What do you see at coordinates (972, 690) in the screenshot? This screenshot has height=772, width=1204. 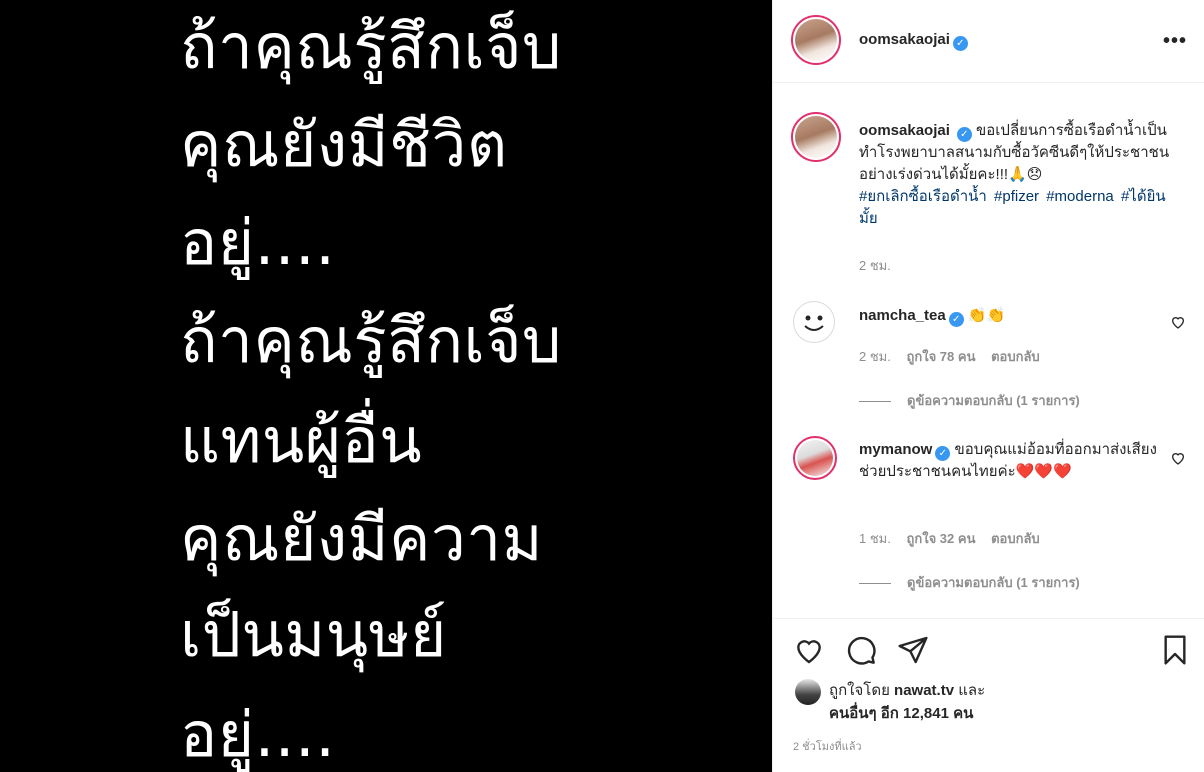 I see `liked-by-and: และ` at bounding box center [972, 690].